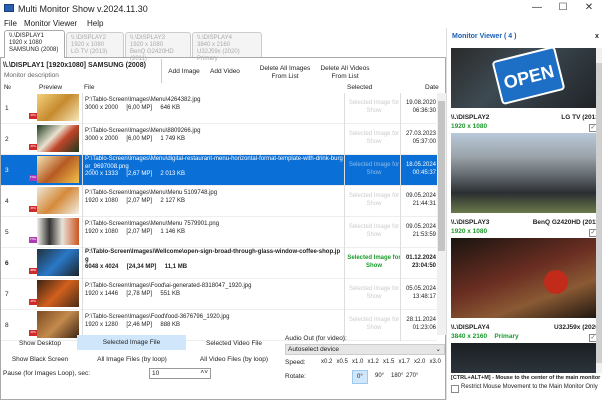  Describe the element at coordinates (88, 38) in the screenshot. I see `tab-label: \\.\DISPLAY2` at that location.